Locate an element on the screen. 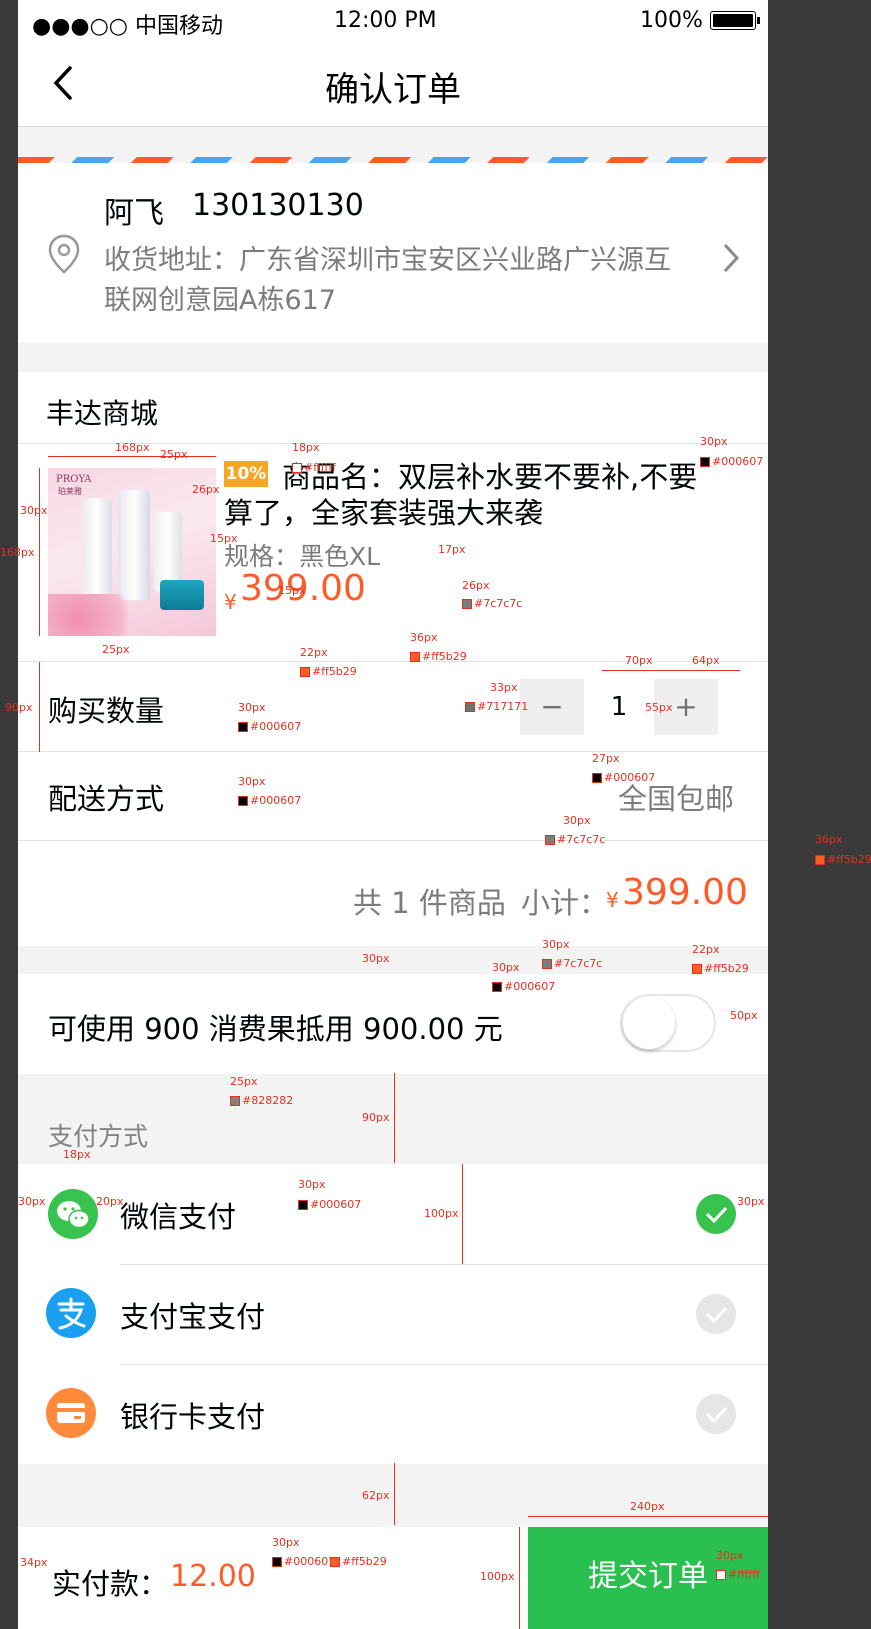  dimension-label: 62px is located at coordinates (376, 1495).